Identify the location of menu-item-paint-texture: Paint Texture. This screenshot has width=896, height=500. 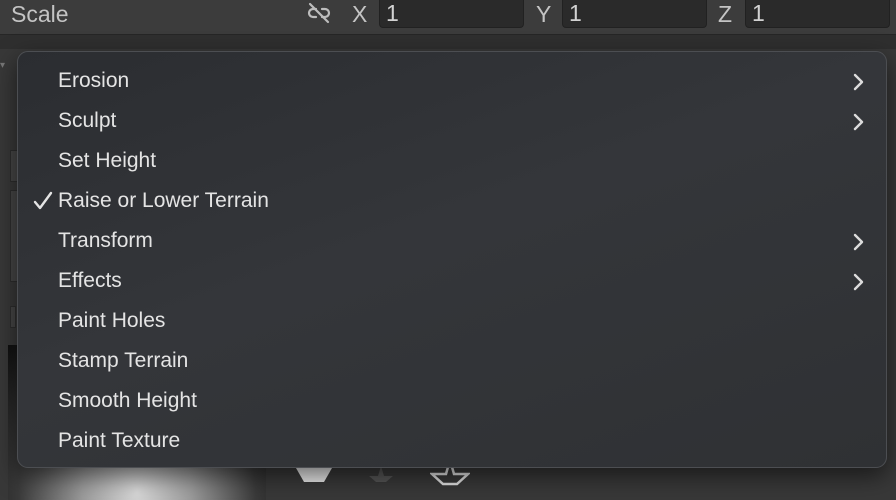
(452, 445).